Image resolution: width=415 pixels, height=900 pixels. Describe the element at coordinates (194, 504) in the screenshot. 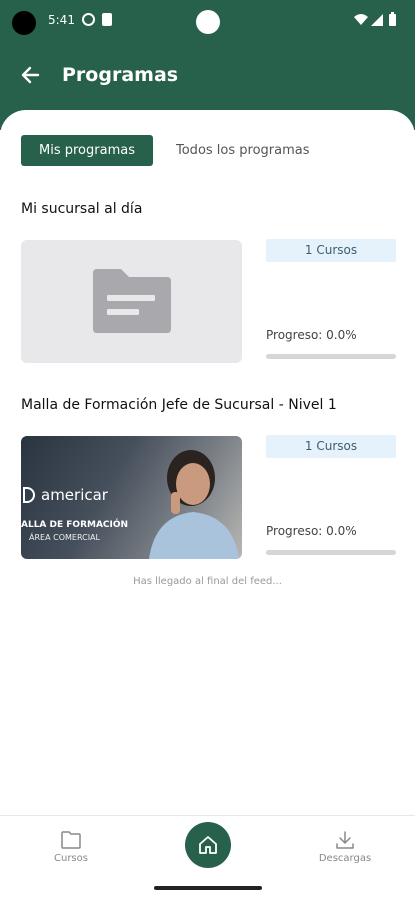

I see `person-photo` at that location.